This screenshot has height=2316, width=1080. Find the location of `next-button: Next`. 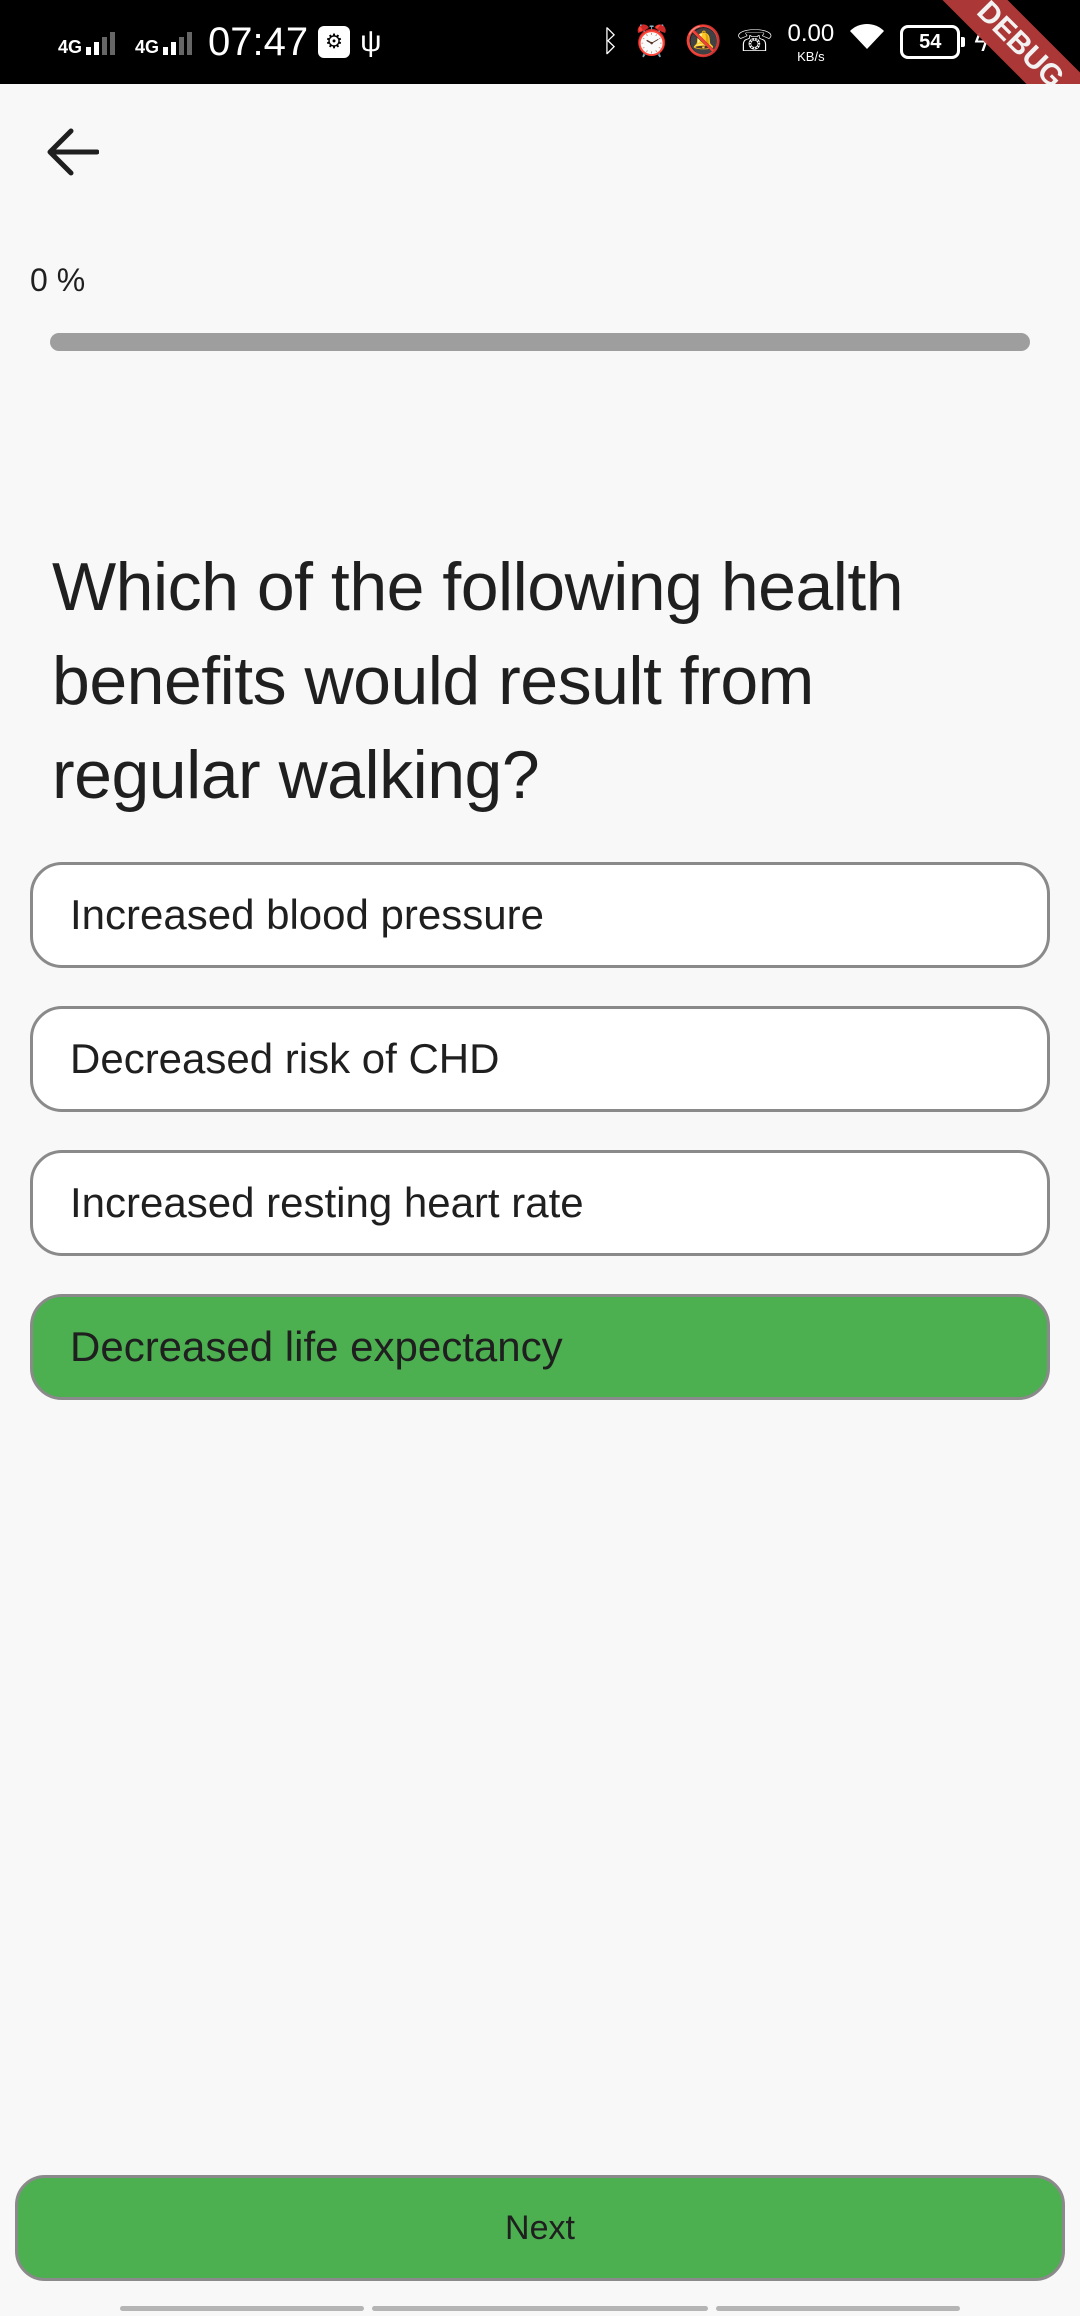

next-button: Next is located at coordinates (540, 2228).